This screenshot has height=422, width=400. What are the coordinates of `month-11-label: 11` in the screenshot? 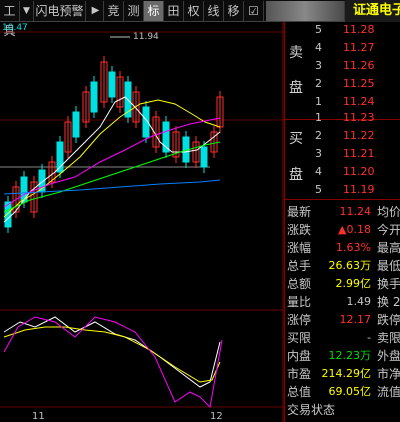 It's located at (38, 416).